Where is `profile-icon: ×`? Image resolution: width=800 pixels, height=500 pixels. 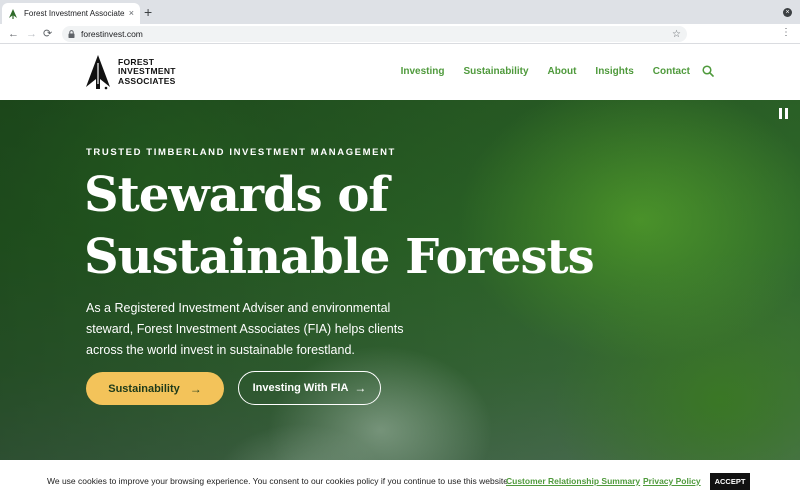 profile-icon: × is located at coordinates (787, 12).